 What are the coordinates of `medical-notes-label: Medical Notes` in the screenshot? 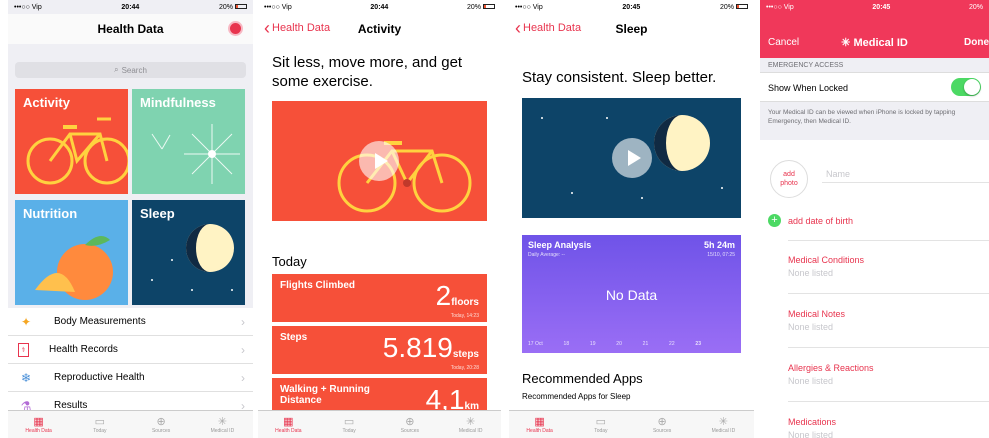 It's located at (816, 314).